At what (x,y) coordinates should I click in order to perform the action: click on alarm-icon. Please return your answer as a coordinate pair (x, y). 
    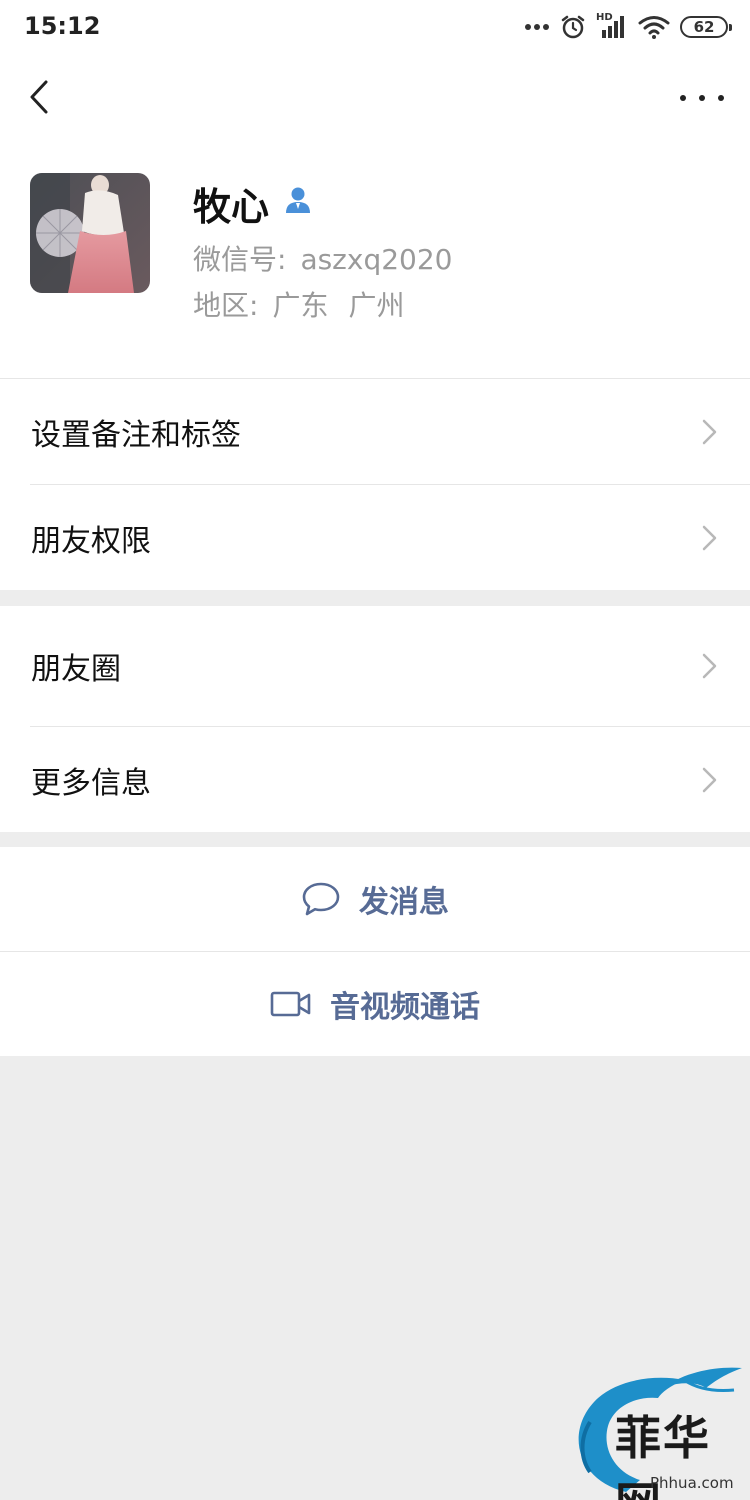
    Looking at the image, I should click on (573, 27).